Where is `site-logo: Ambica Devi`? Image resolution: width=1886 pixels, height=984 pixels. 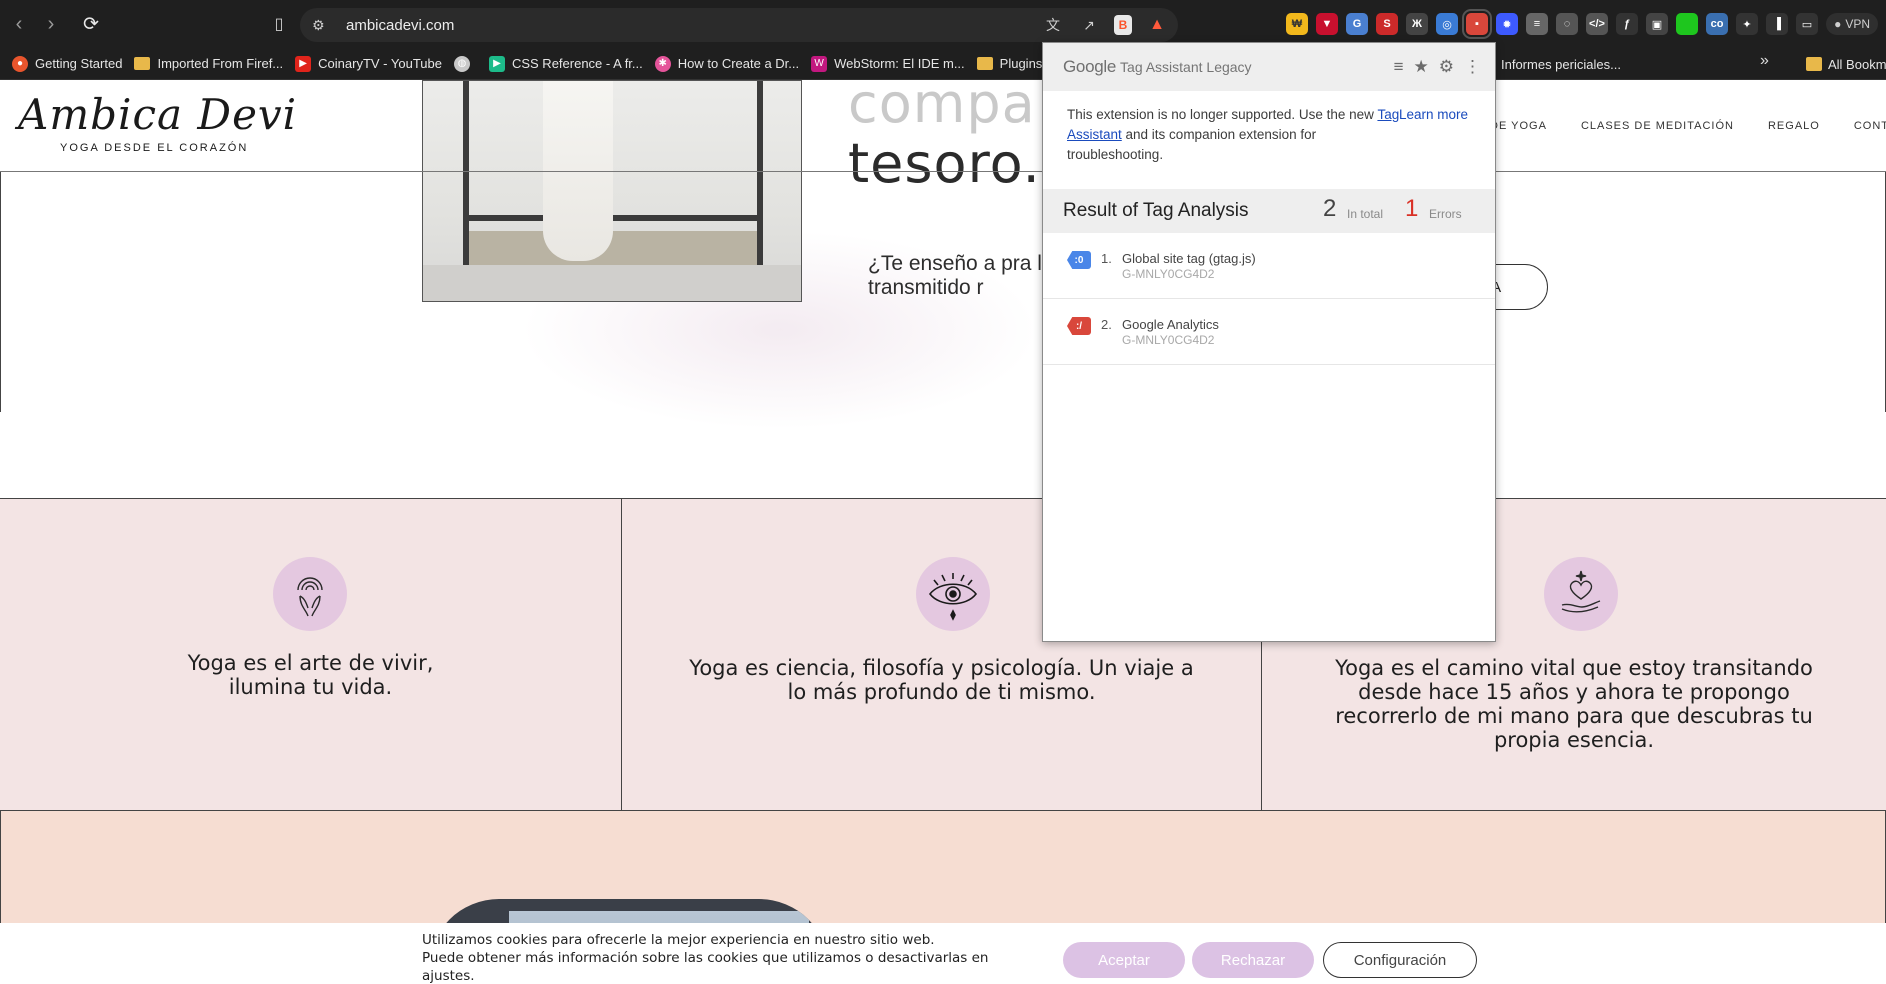
site-logo: Ambica Devi is located at coordinates (157, 114).